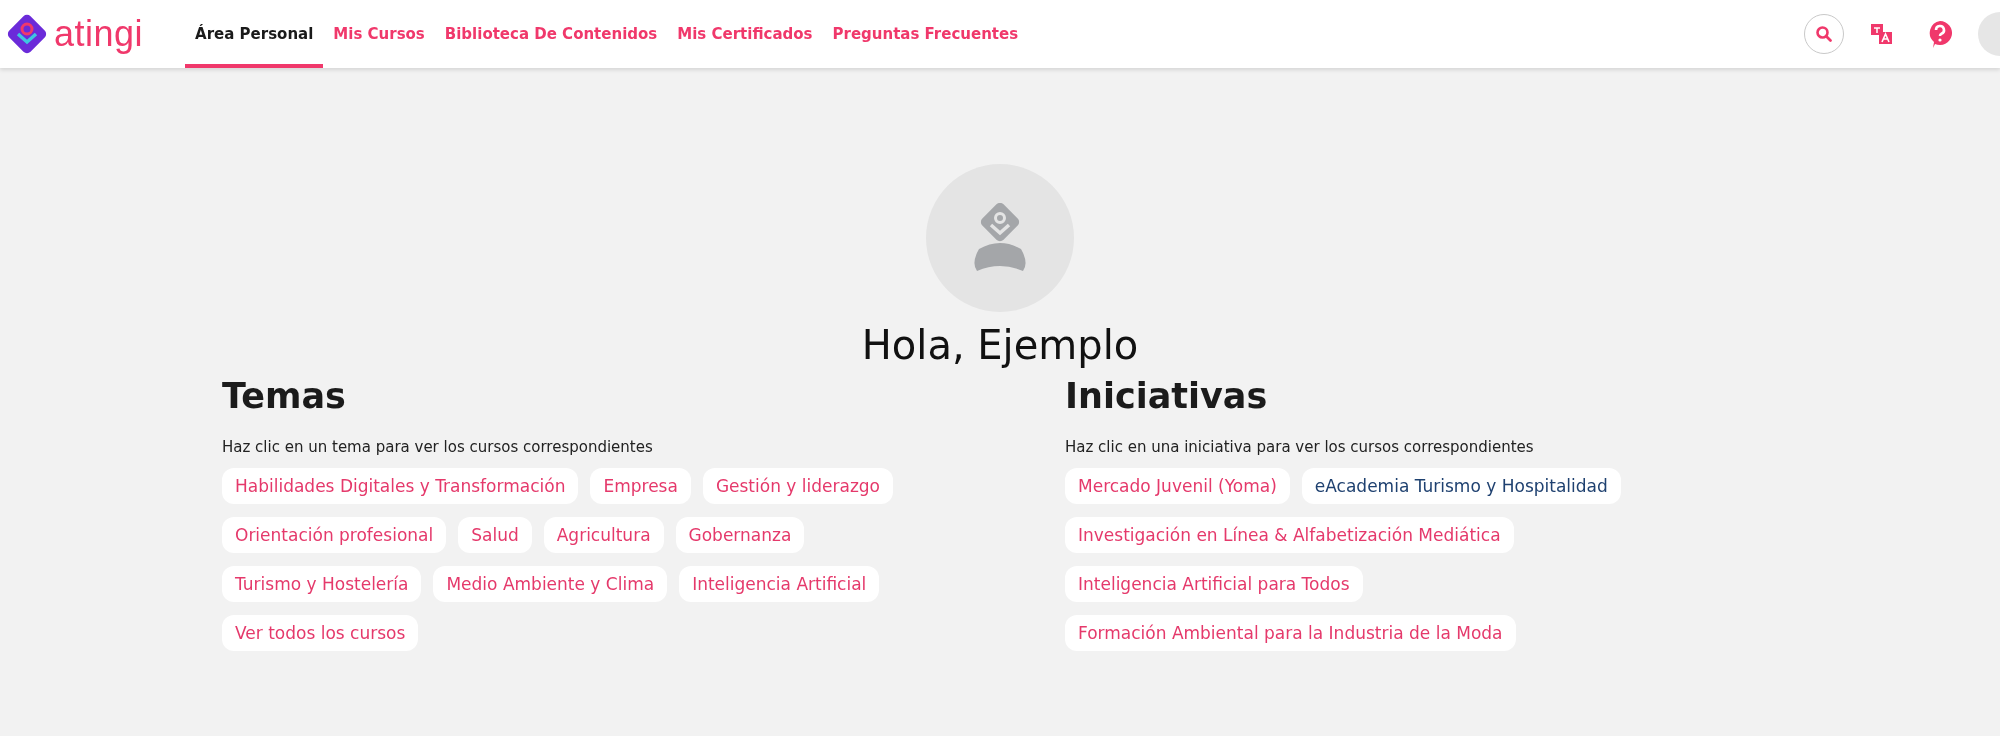 Image resolution: width=2000 pixels, height=736 pixels. Describe the element at coordinates (603, 535) in the screenshot. I see `topic-chip: Agricultura` at that location.